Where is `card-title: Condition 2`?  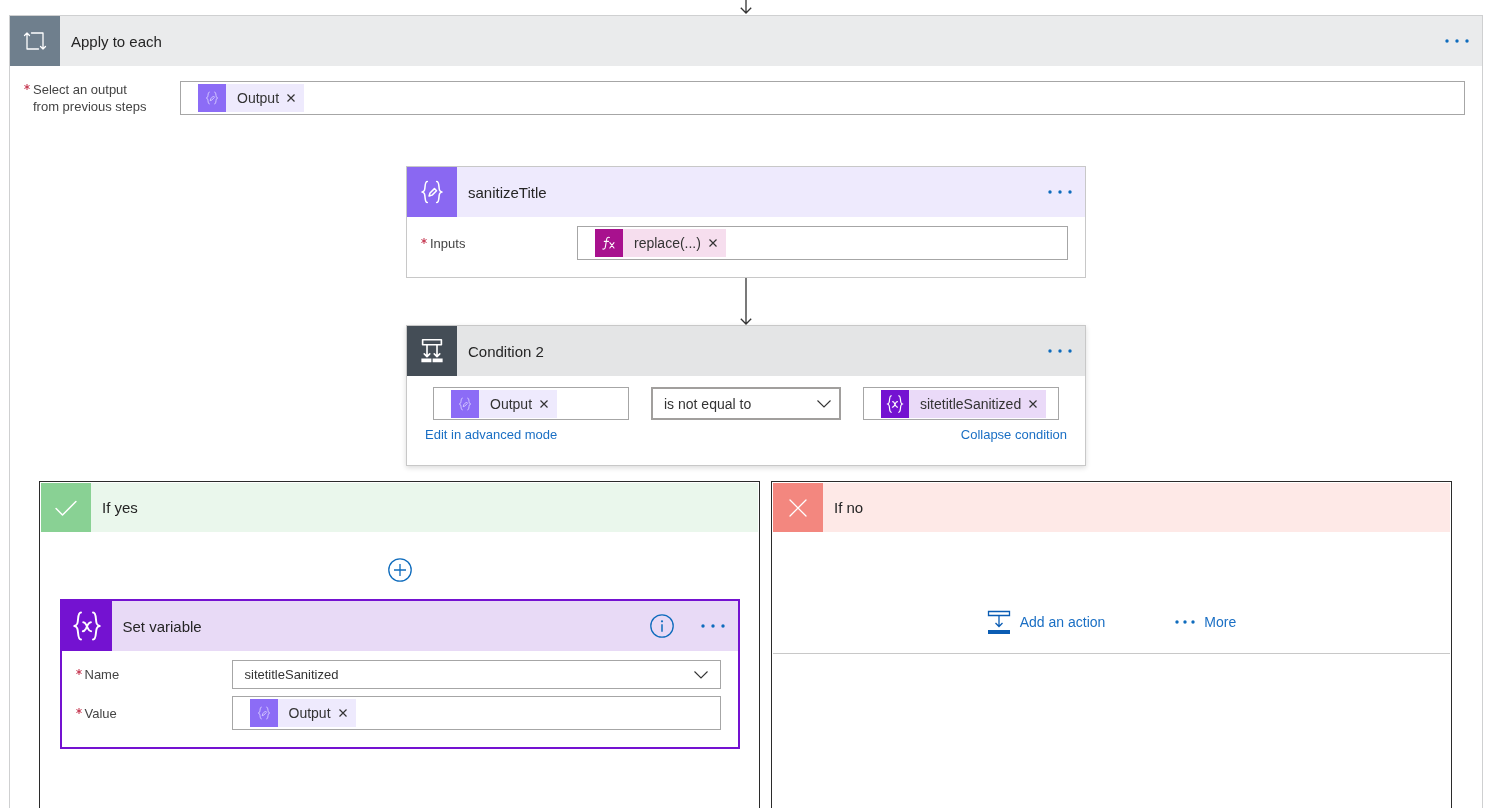
card-title: Condition 2 is located at coordinates (506, 351).